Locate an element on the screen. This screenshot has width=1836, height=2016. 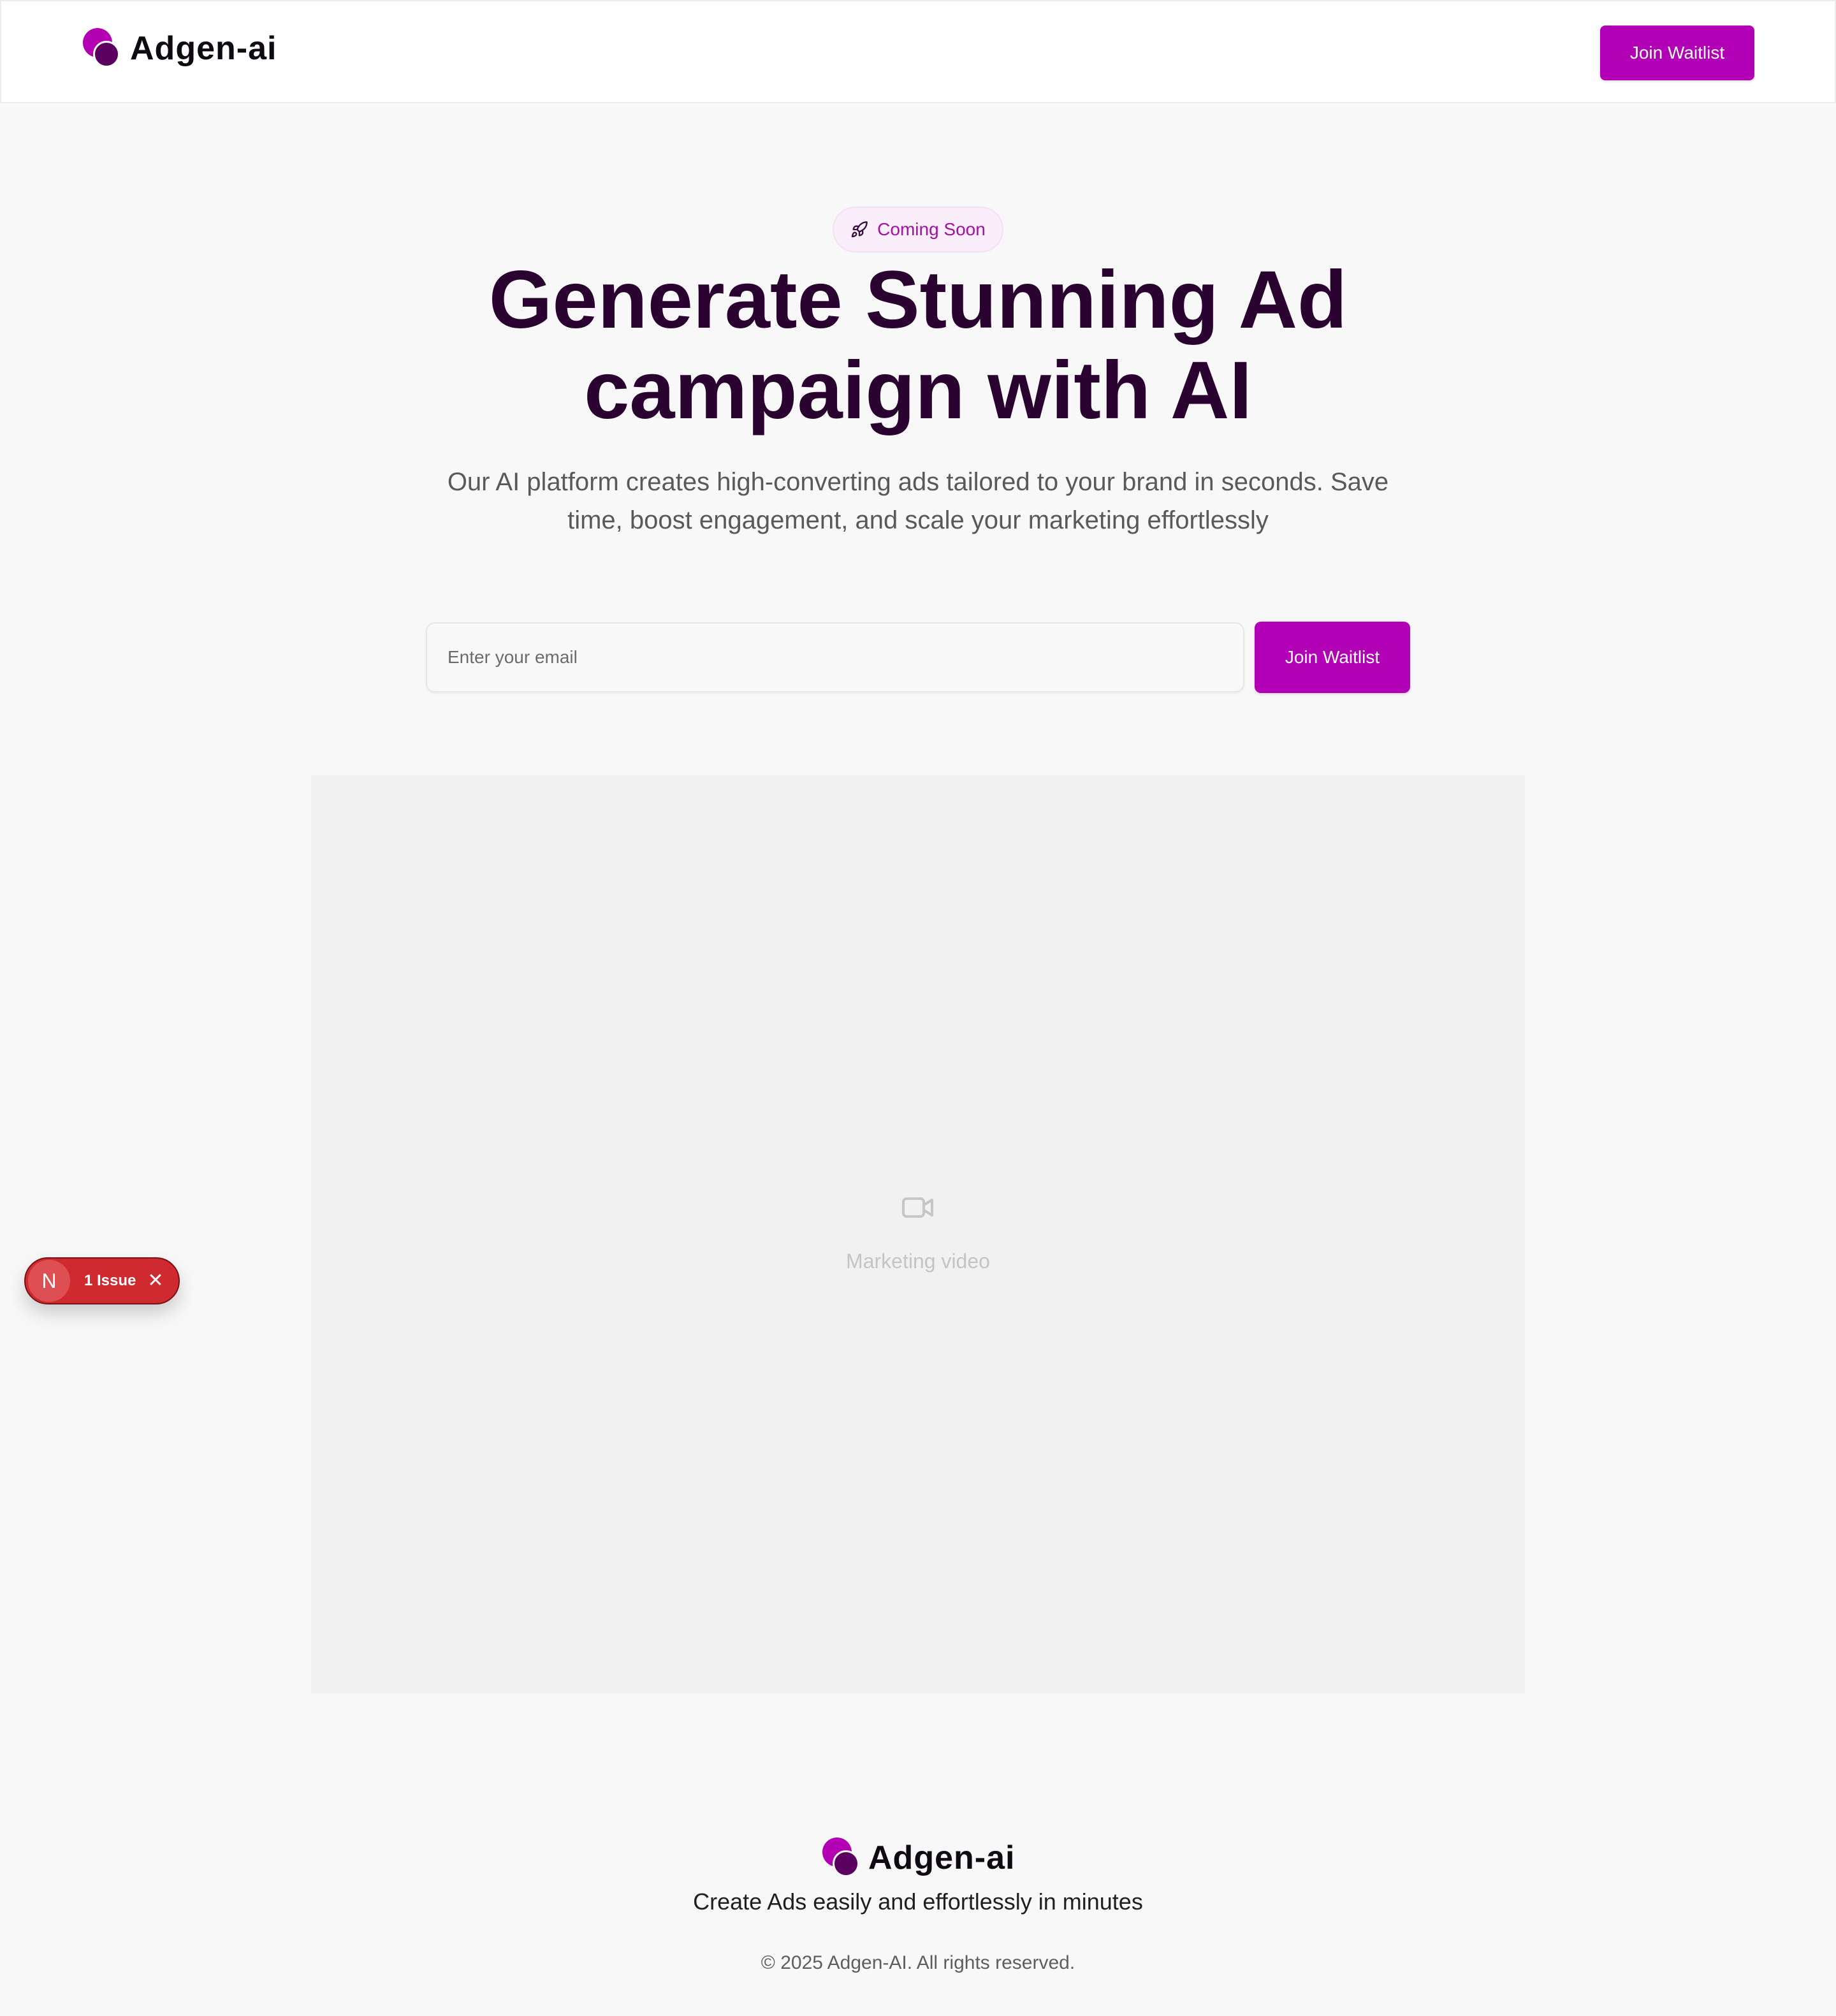
headline-line-1: Generate Stunning Ad is located at coordinates (918, 300).